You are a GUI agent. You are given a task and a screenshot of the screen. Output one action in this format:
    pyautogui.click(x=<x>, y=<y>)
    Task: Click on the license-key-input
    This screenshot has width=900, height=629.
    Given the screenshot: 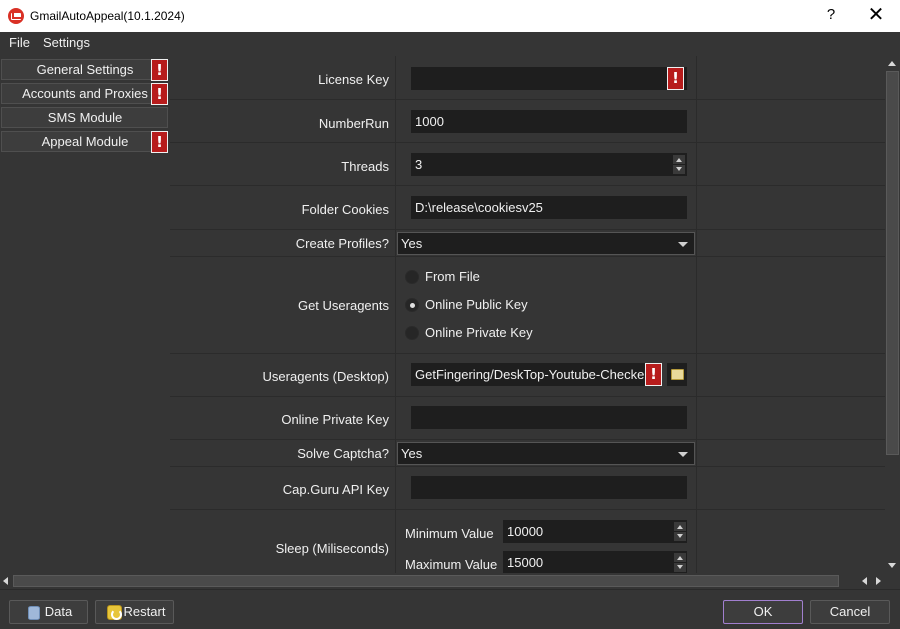 What is the action you would take?
    pyautogui.click(x=549, y=78)
    